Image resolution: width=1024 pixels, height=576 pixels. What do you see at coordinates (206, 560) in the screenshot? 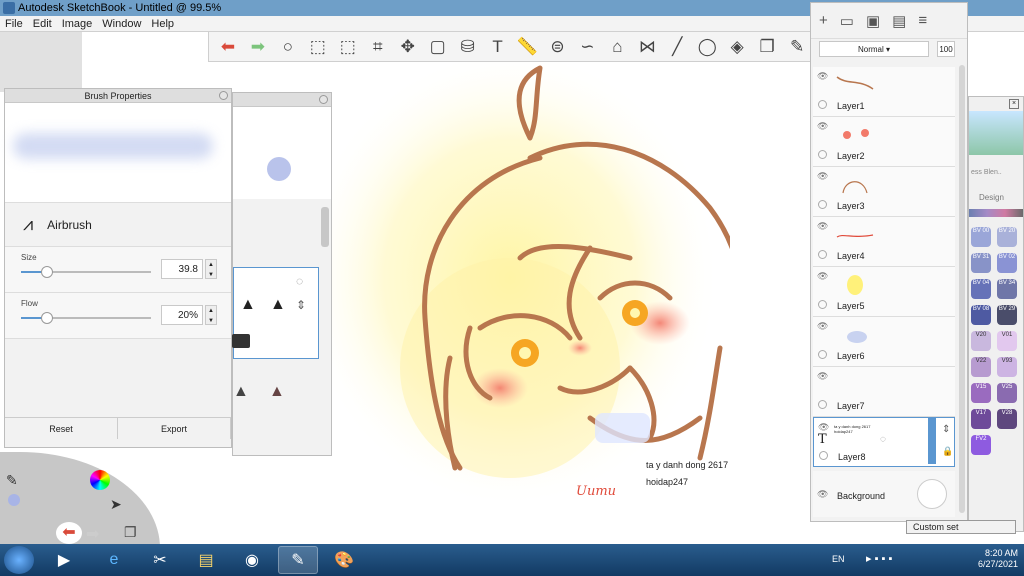
I see `file-explorer-icon: ▤` at bounding box center [206, 560].